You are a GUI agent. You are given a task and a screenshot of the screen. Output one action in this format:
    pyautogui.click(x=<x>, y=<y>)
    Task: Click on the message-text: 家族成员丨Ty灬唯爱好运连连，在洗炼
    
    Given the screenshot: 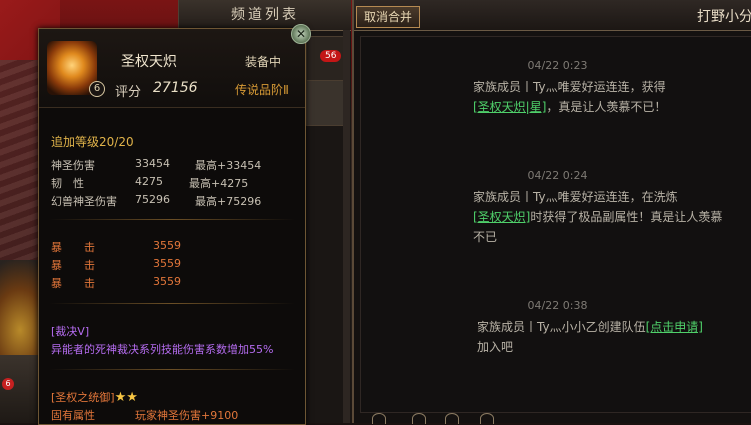 What is the action you would take?
    pyautogui.click(x=575, y=197)
    